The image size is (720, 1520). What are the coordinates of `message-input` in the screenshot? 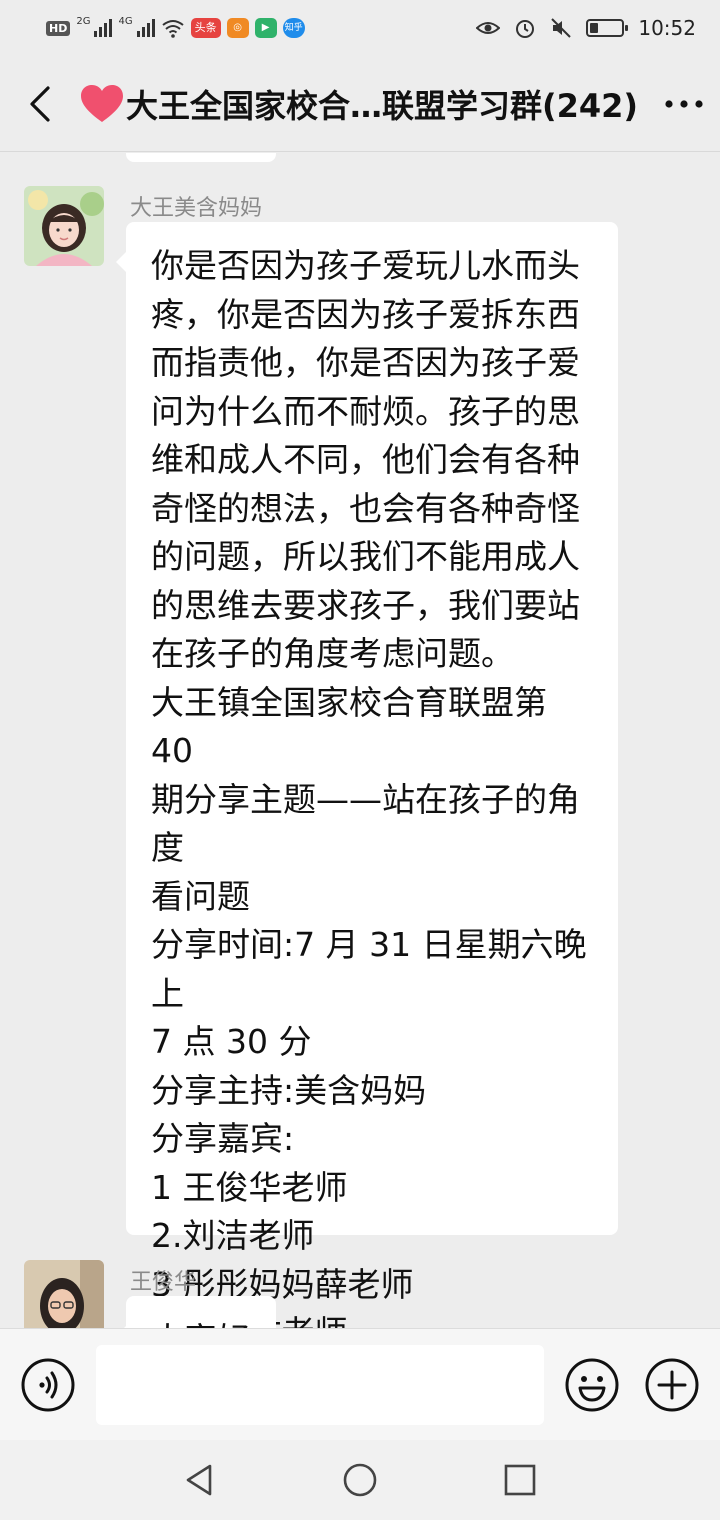 It's located at (320, 1385).